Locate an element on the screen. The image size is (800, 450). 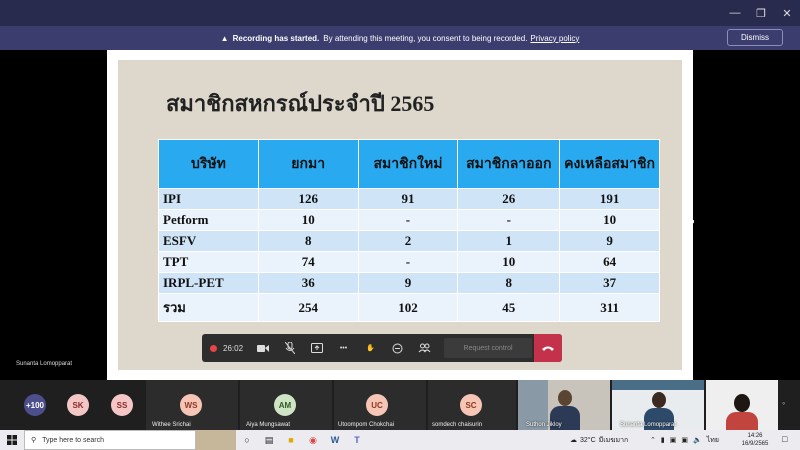
table-row: TPT 74 - 10 64 is located at coordinates (409, 262).